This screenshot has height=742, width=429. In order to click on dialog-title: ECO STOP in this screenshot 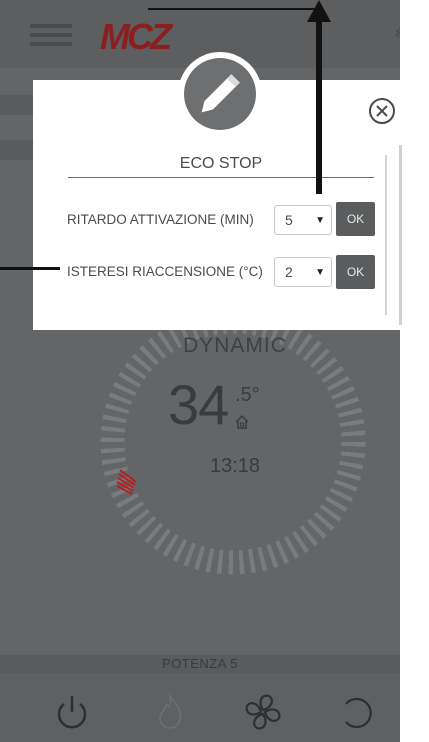, I will do `click(221, 163)`.